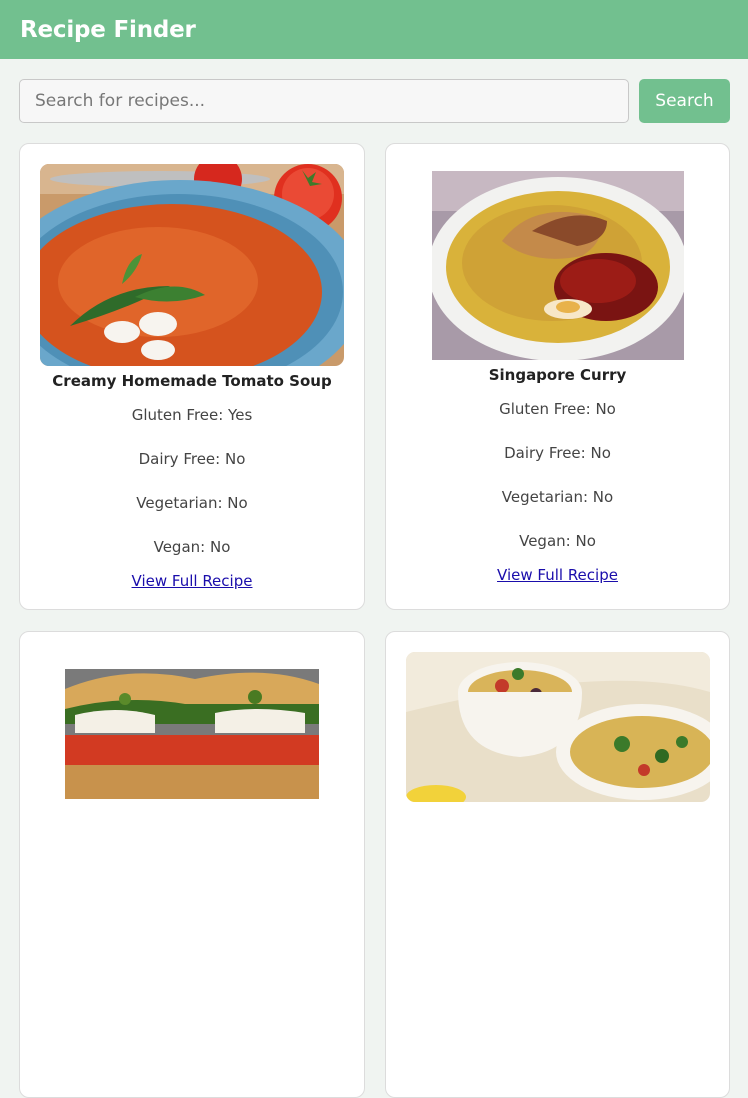  Describe the element at coordinates (557, 409) in the screenshot. I see `gluten-free-text: Gluten Free: No` at that location.